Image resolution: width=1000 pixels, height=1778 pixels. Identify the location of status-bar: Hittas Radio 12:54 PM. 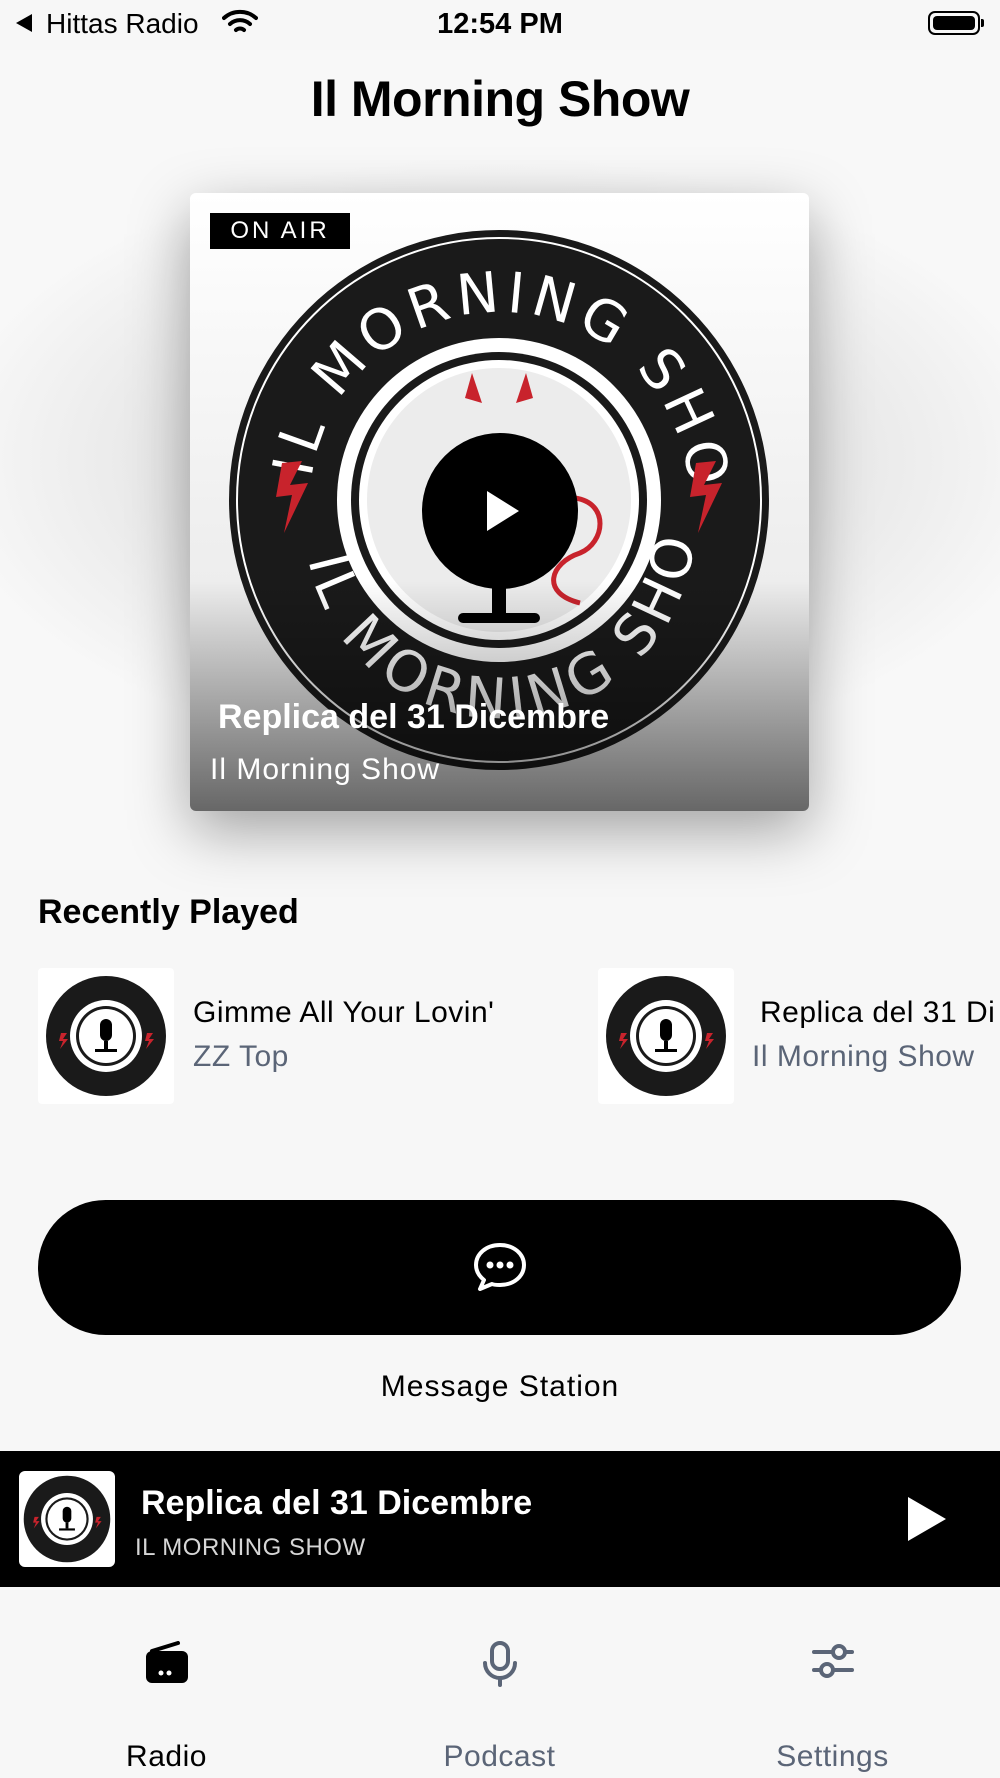
(500, 25).